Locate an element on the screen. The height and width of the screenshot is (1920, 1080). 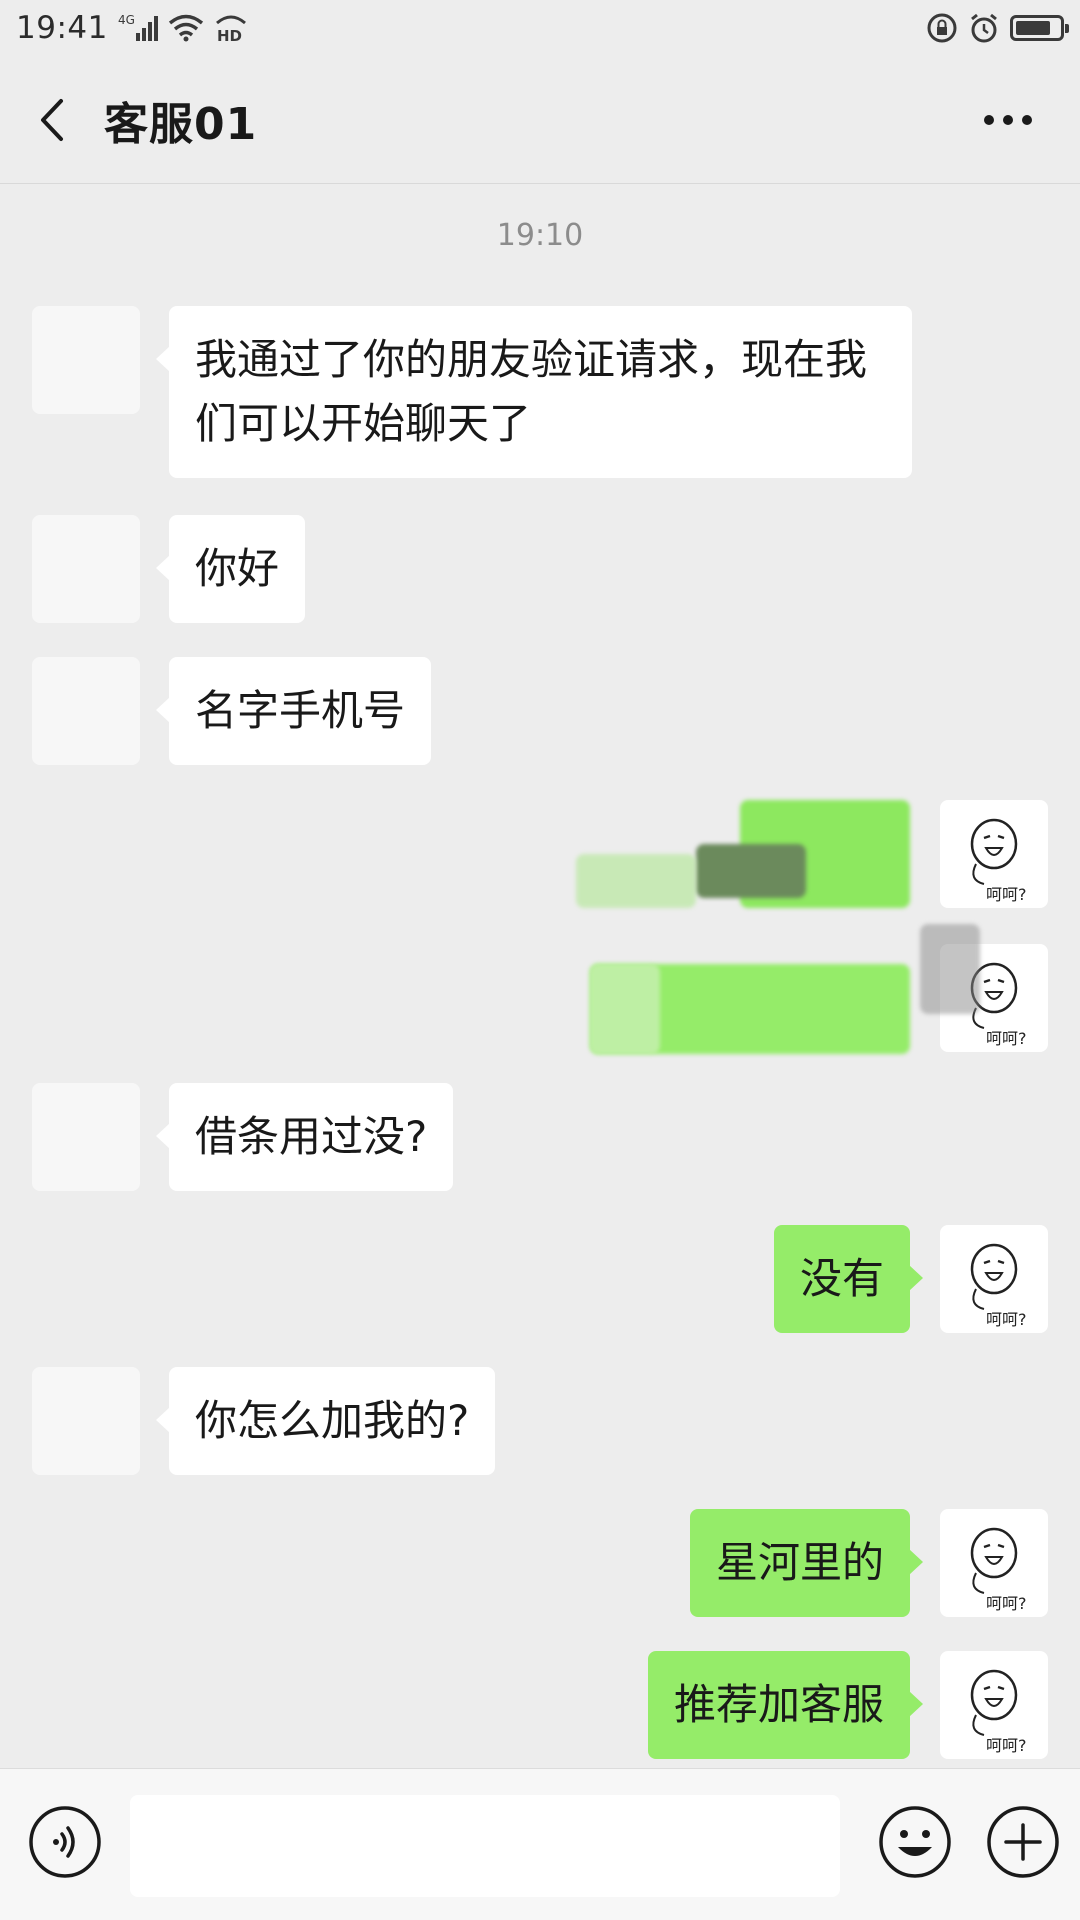
back-button is located at coordinates (52, 119).